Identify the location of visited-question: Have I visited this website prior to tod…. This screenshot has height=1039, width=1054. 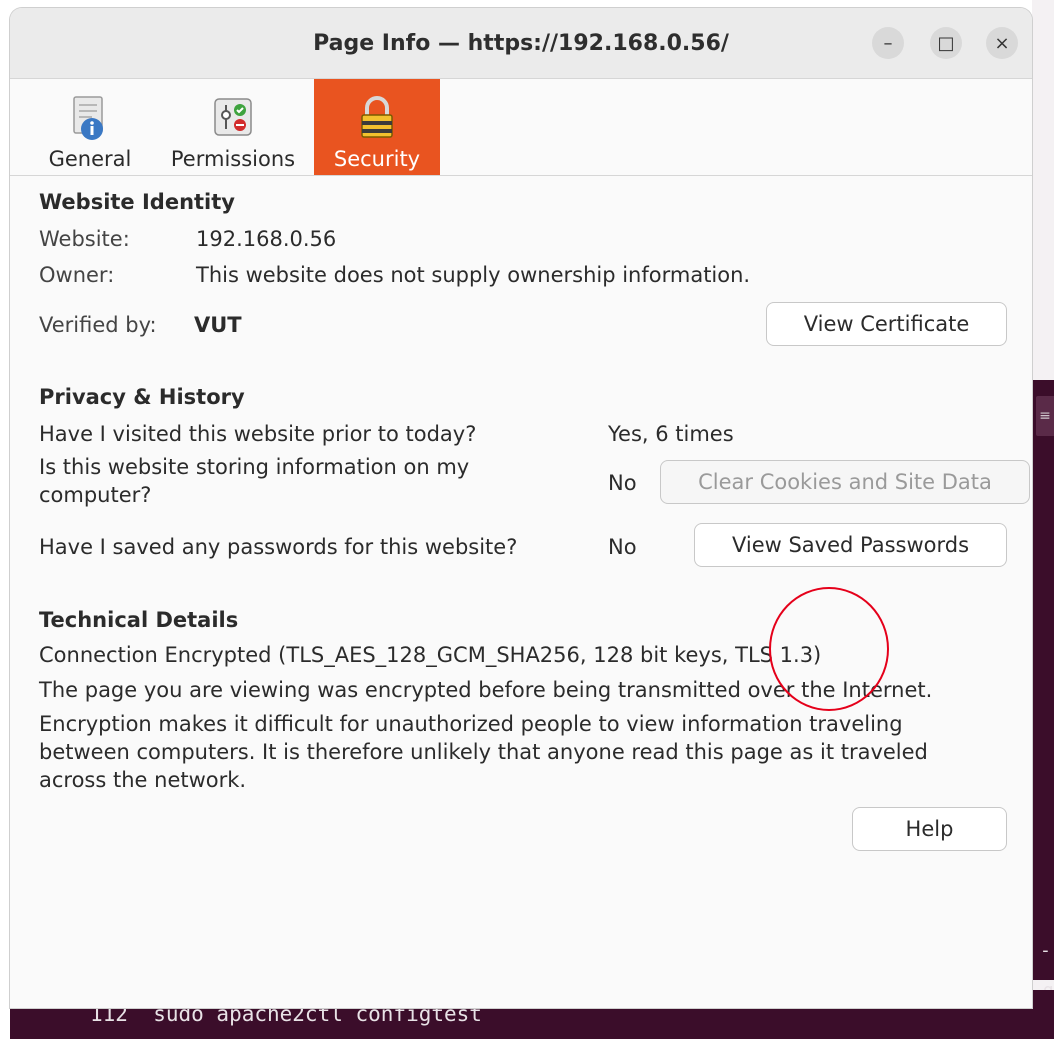
(258, 434).